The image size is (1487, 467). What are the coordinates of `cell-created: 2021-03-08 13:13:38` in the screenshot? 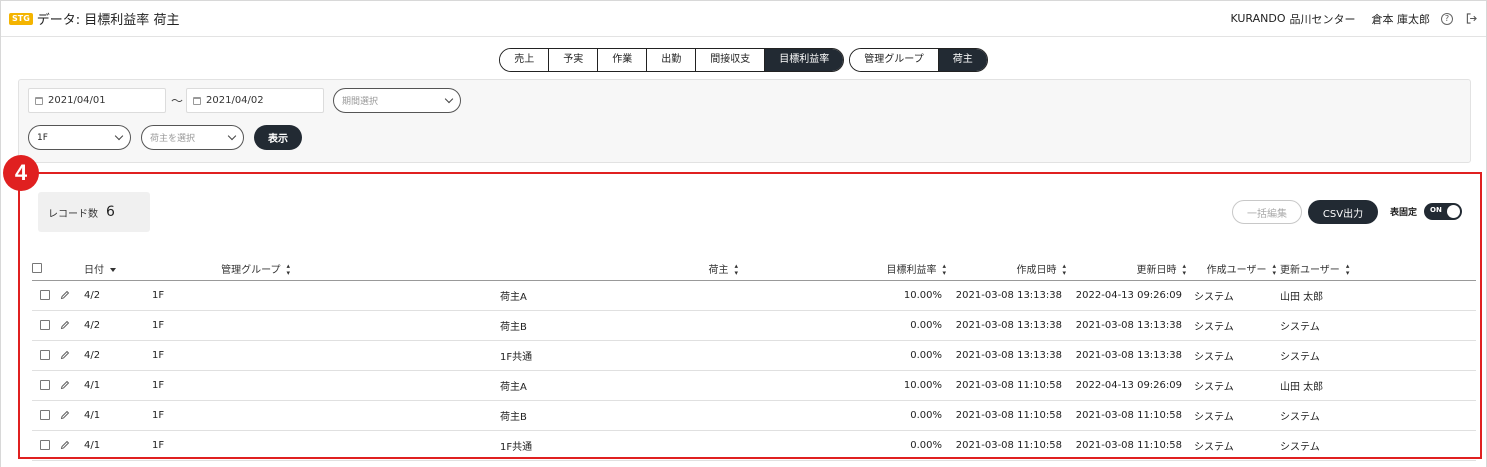 It's located at (1006, 325).